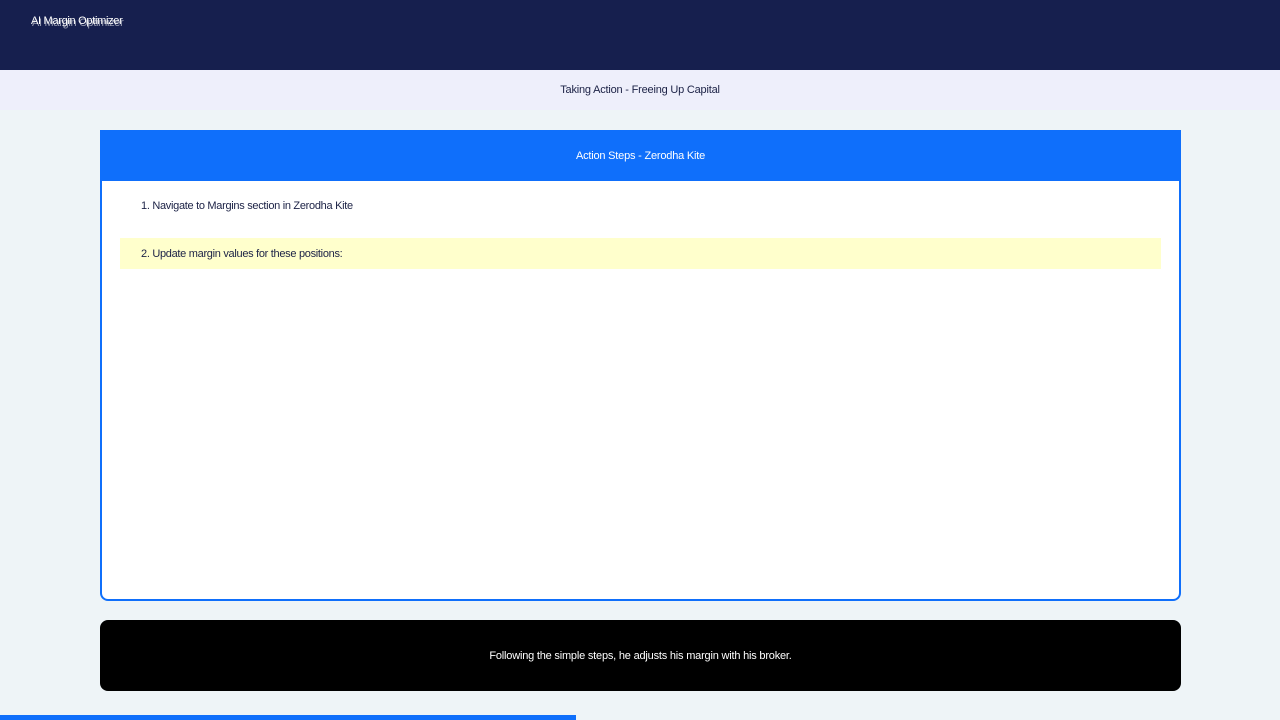 The width and height of the screenshot is (1280, 720). What do you see at coordinates (640, 717) in the screenshot?
I see `progress-bar` at bounding box center [640, 717].